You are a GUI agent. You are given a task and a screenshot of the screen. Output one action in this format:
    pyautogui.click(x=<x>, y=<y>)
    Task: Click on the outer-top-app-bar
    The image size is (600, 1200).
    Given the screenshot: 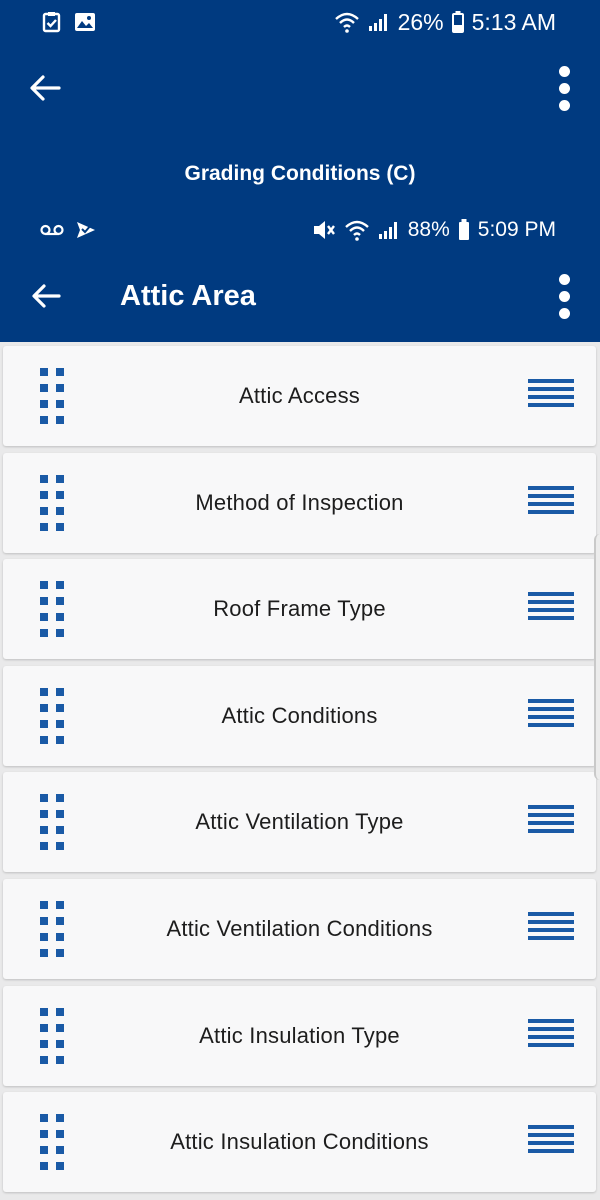 What is the action you would take?
    pyautogui.click(x=300, y=88)
    